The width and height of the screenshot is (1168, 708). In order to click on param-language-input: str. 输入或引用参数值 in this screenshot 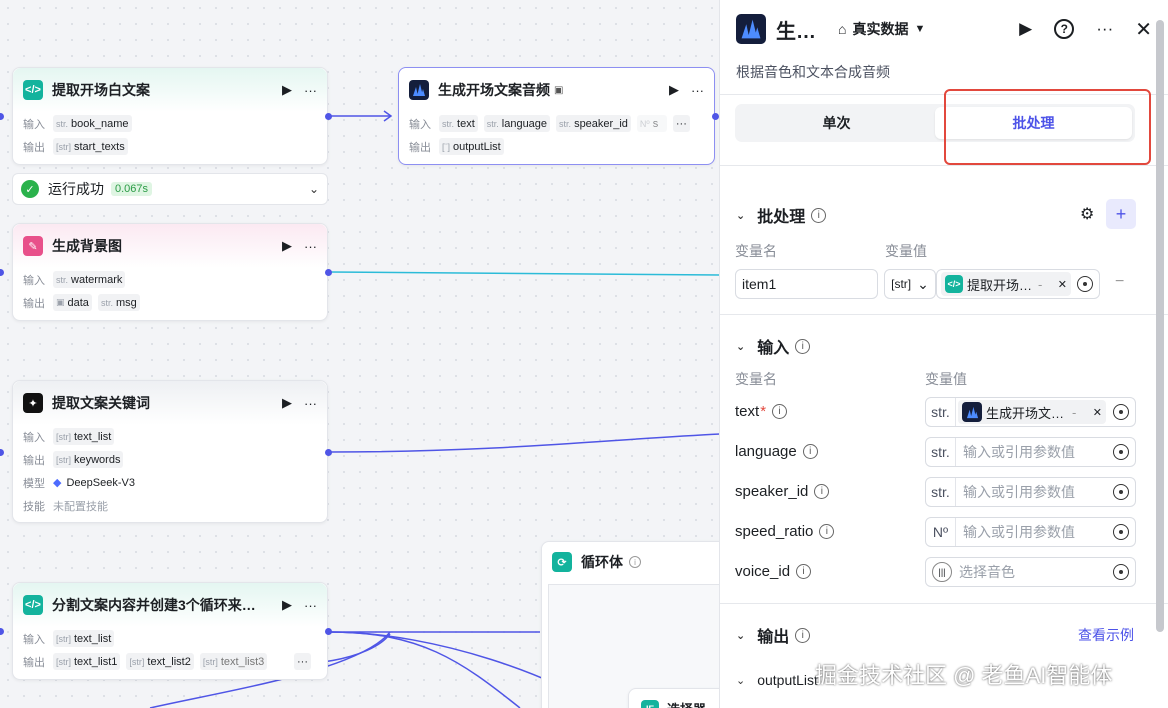, I will do `click(1030, 452)`.